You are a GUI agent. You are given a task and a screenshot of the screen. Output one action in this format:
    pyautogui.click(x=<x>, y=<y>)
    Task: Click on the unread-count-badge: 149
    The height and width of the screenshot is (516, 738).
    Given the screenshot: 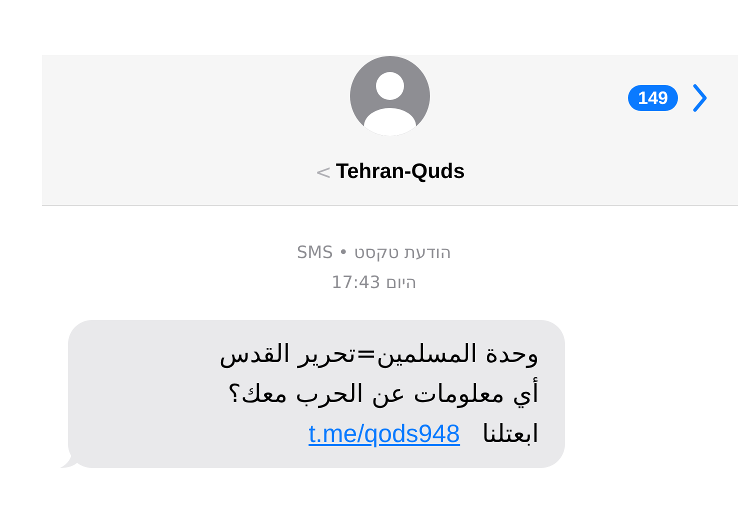 What is the action you would take?
    pyautogui.click(x=653, y=98)
    